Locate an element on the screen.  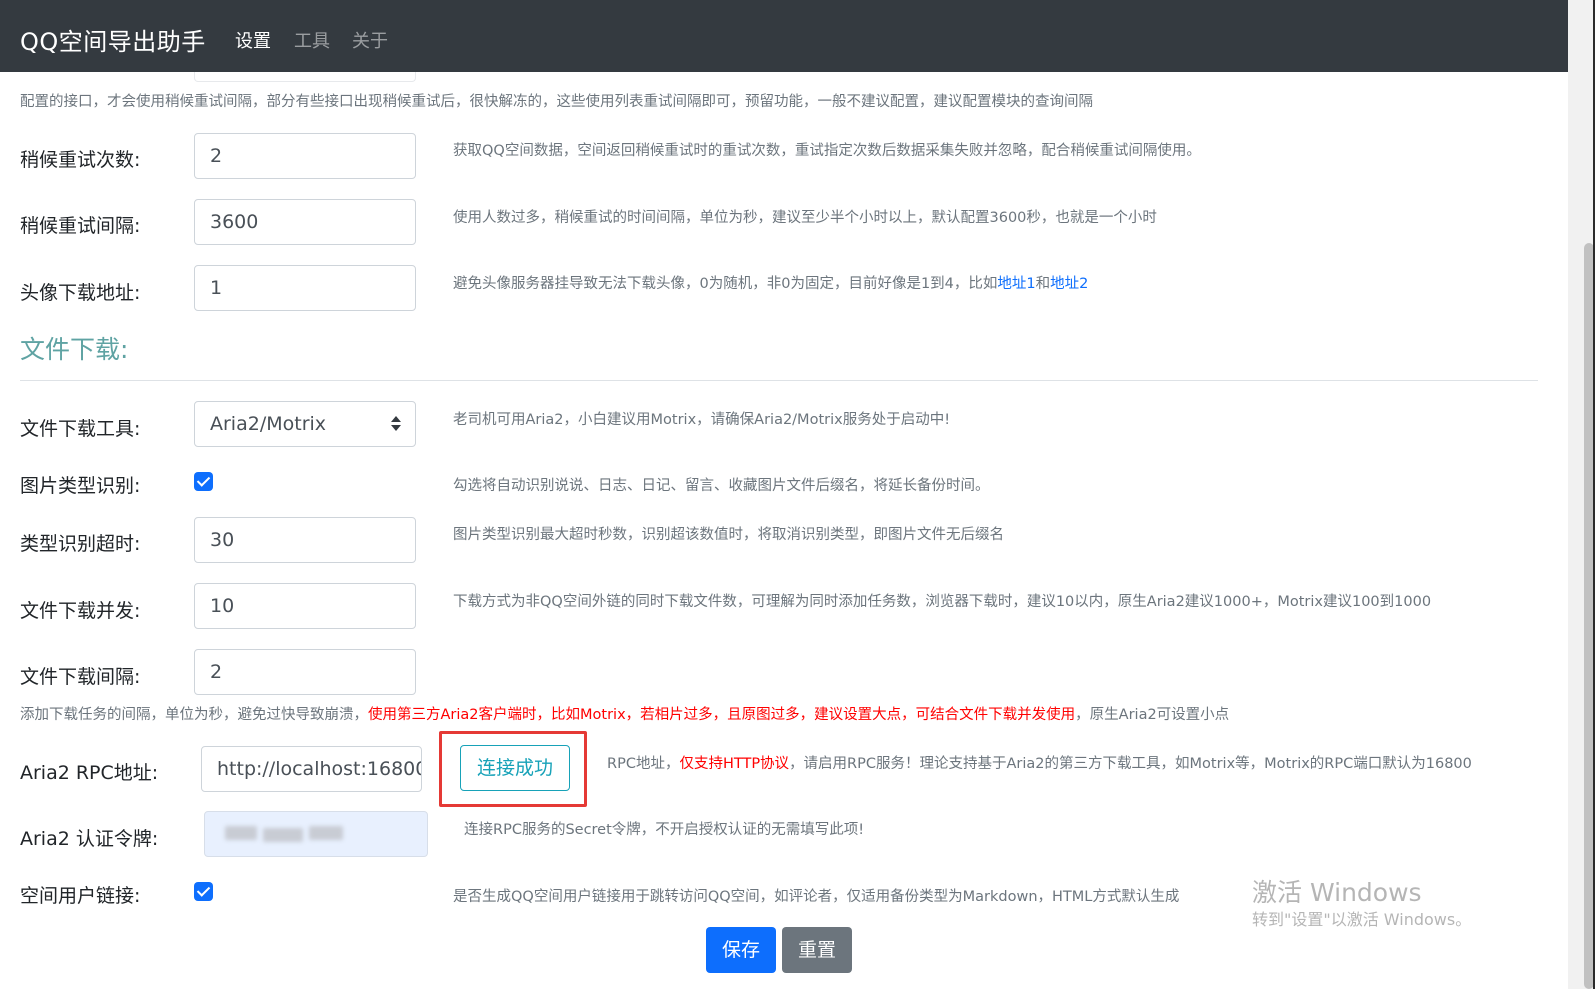
download-tool-selected: Aria2/Motrix is located at coordinates (268, 424).